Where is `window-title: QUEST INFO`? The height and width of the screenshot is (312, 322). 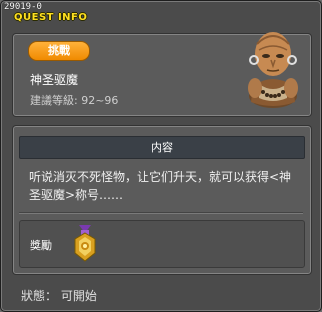 window-title: QUEST INFO is located at coordinates (51, 17).